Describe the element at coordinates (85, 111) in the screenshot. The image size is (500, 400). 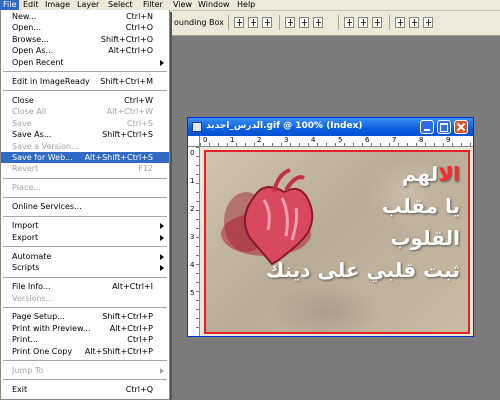
I see `menu-item-close-all: Close All Alt+Ctrl+W` at that location.